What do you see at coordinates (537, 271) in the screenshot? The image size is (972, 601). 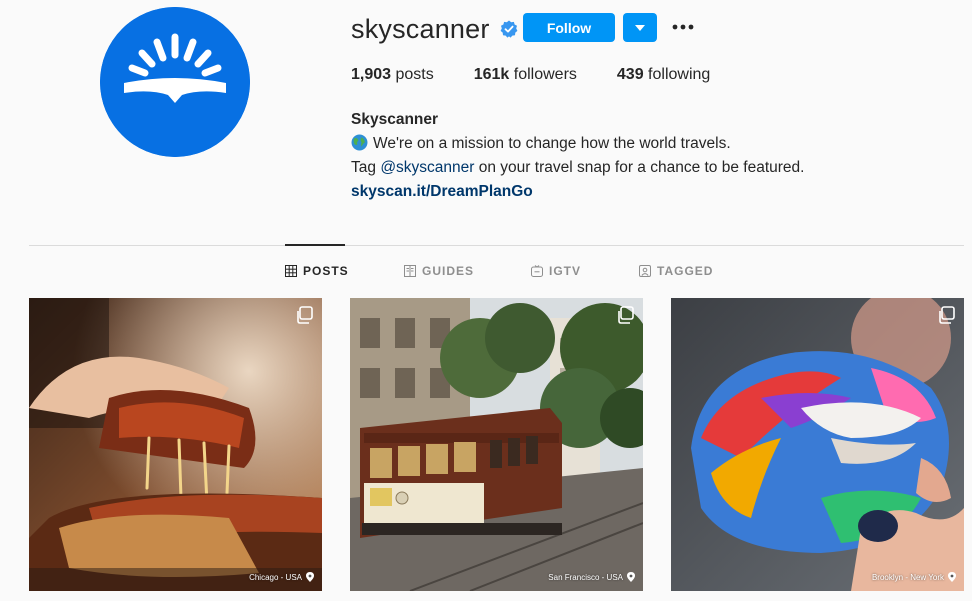 I see `igtv-icon` at bounding box center [537, 271].